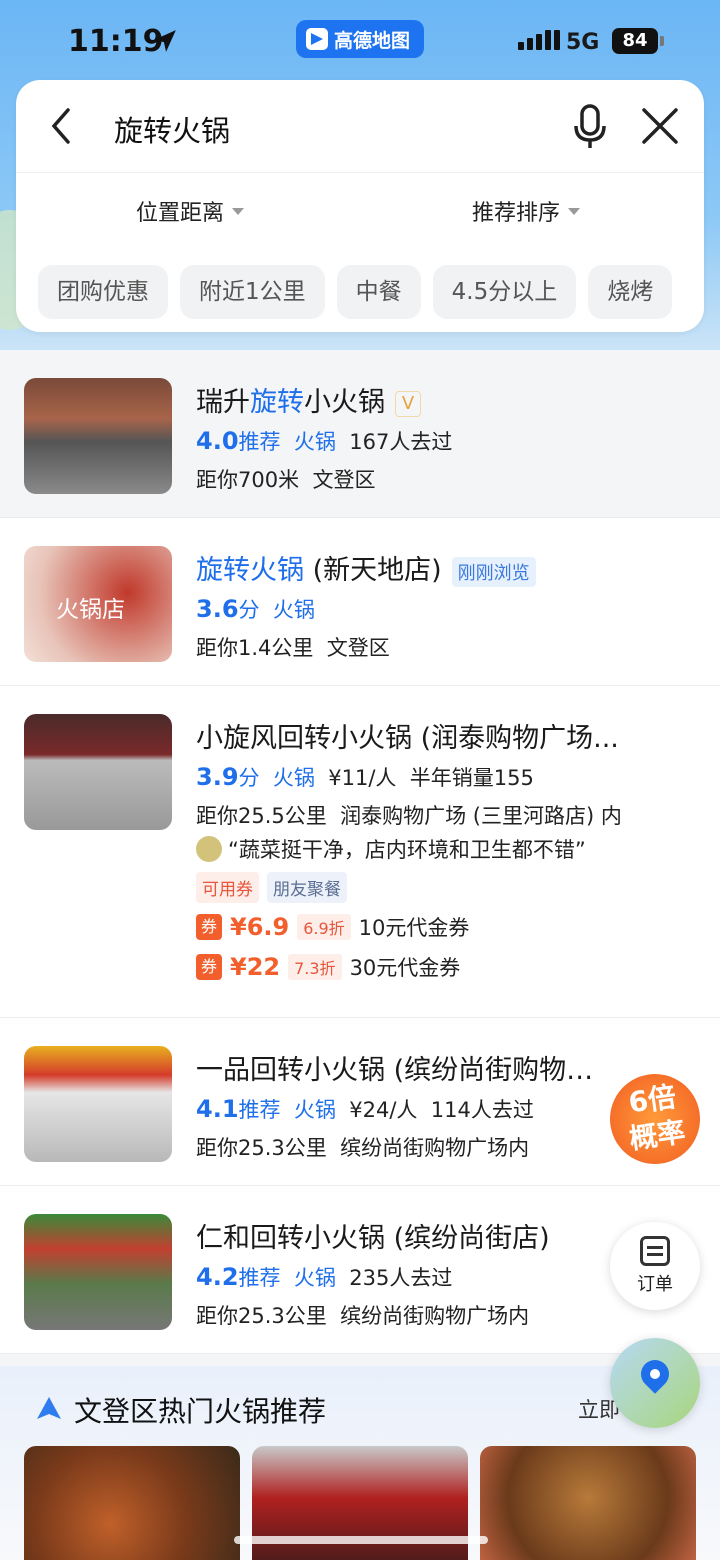 This screenshot has width=720, height=1560. What do you see at coordinates (365, 777) in the screenshot?
I see `result-rating-line: 3.9分 火锅 ¥11/人 半年销量155` at bounding box center [365, 777].